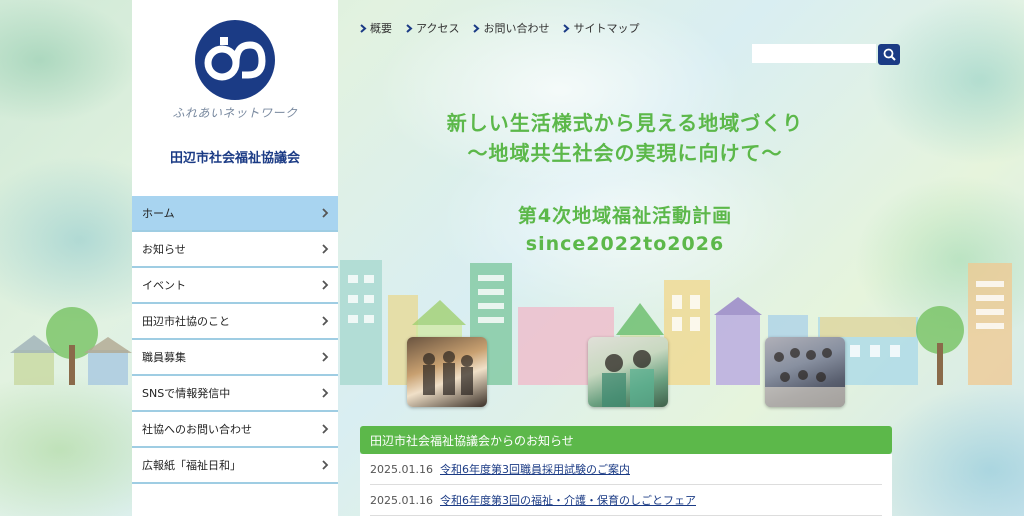 This screenshot has width=1024, height=516. I want to click on menu-item-about: 田辺市社協のこと, so click(235, 322).